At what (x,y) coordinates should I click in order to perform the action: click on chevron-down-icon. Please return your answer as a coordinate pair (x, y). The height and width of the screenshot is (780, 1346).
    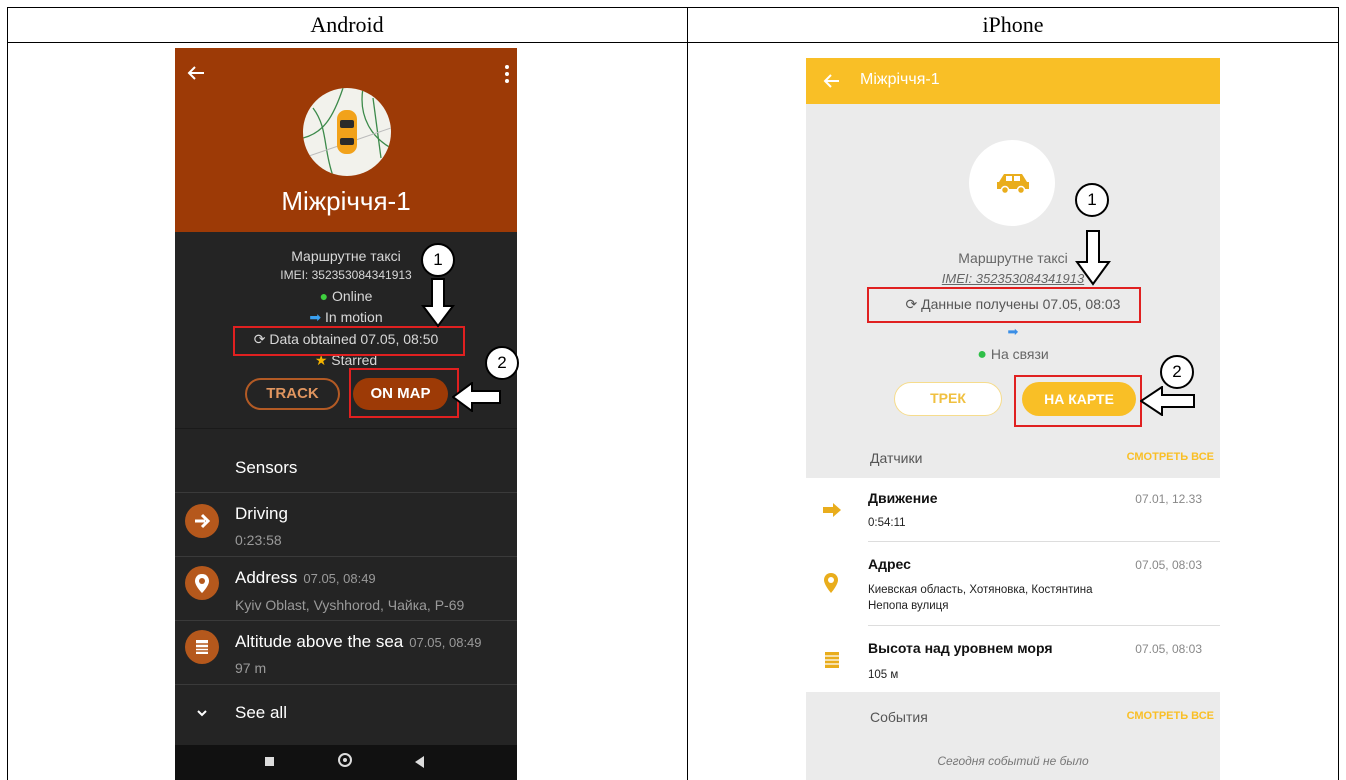
    Looking at the image, I should click on (202, 713).